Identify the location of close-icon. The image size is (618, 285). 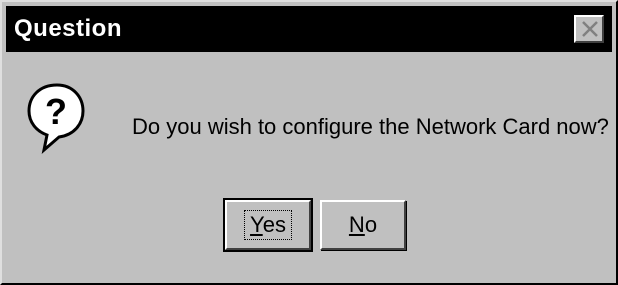
(590, 29).